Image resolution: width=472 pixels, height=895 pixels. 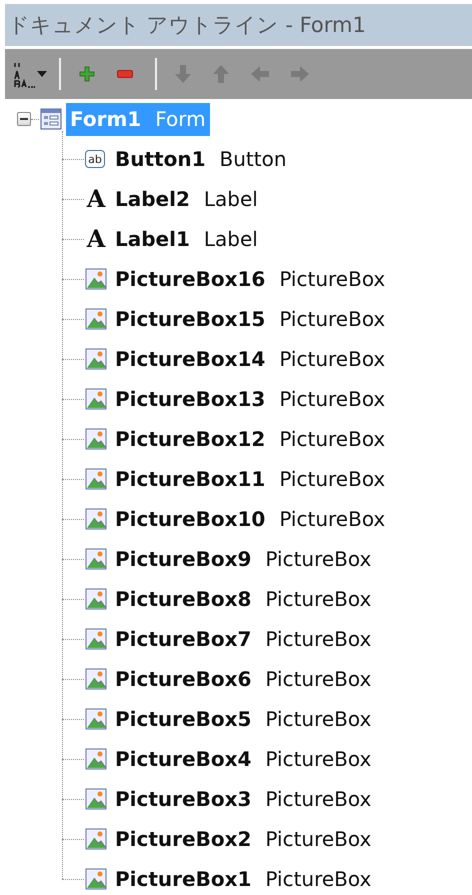 What do you see at coordinates (250, 359) in the screenshot?
I see `tree-node: PictureBox14 PictureBox` at bounding box center [250, 359].